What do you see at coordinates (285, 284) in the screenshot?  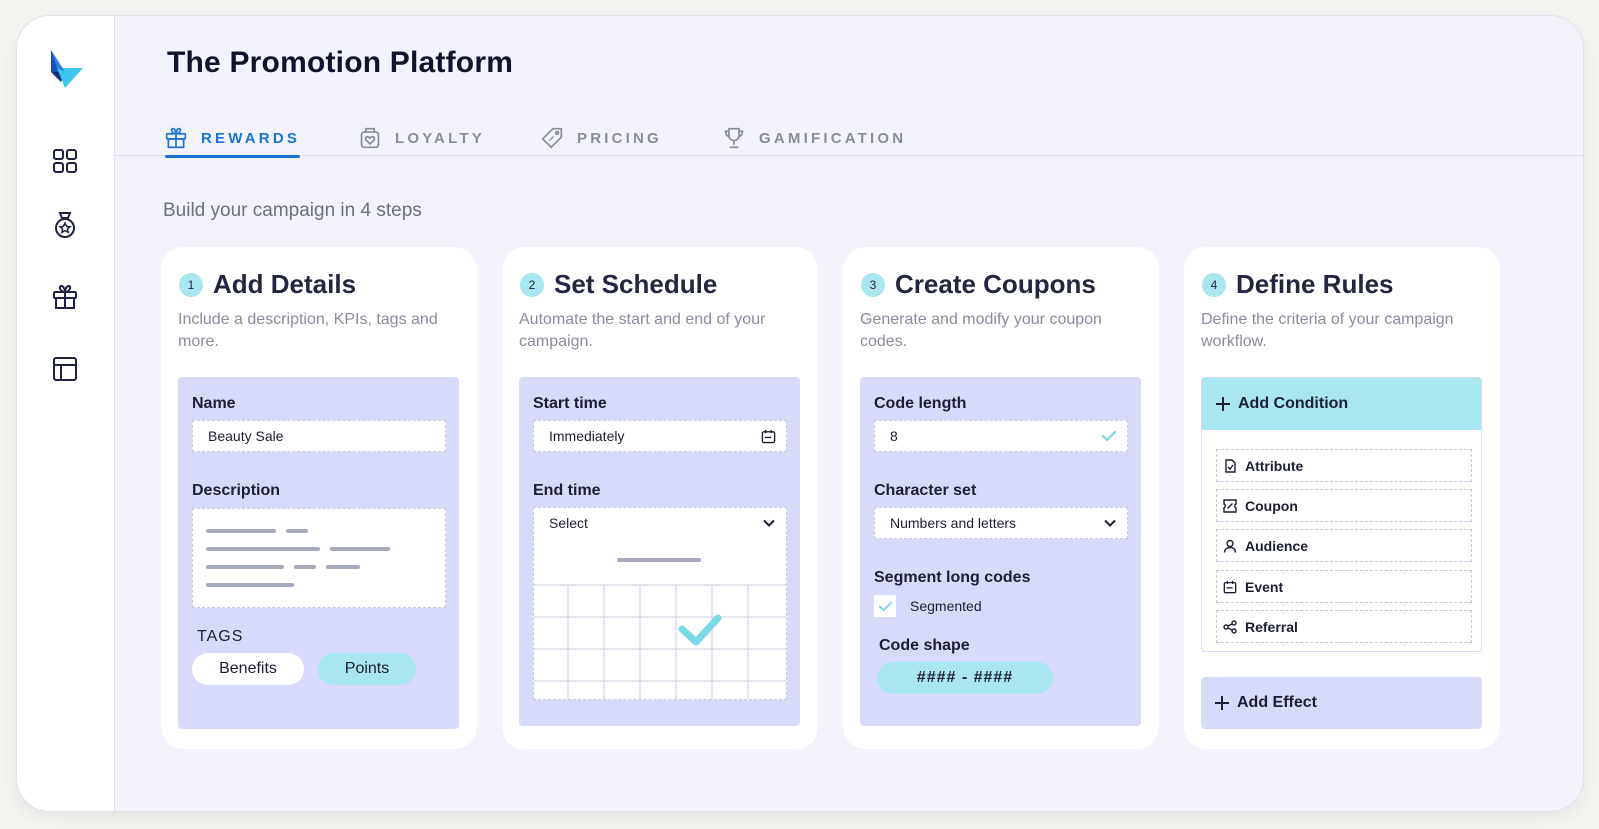 I see `step-title: Add Details` at bounding box center [285, 284].